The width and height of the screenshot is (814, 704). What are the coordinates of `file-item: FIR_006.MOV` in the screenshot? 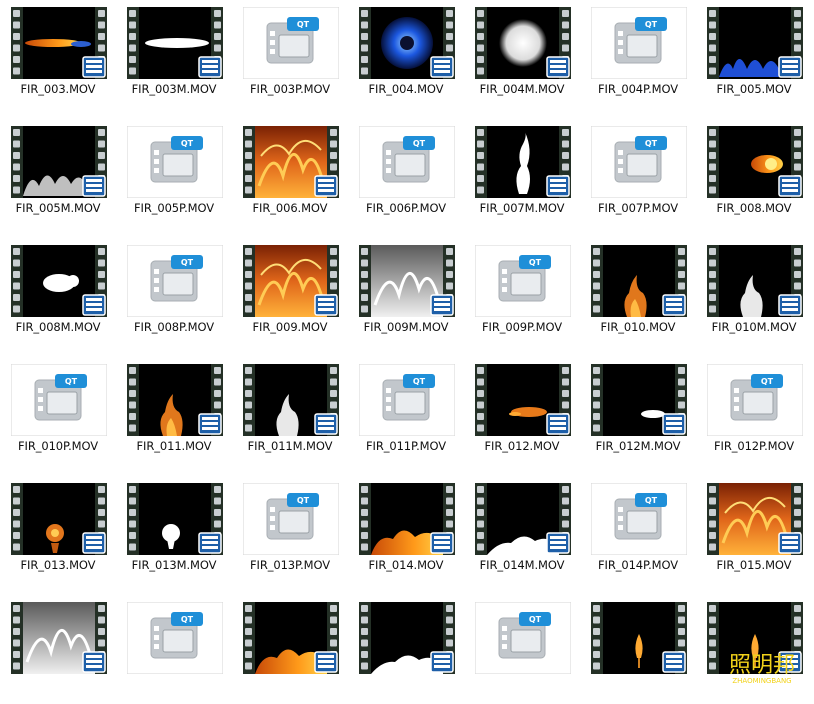 It's located at (290, 170).